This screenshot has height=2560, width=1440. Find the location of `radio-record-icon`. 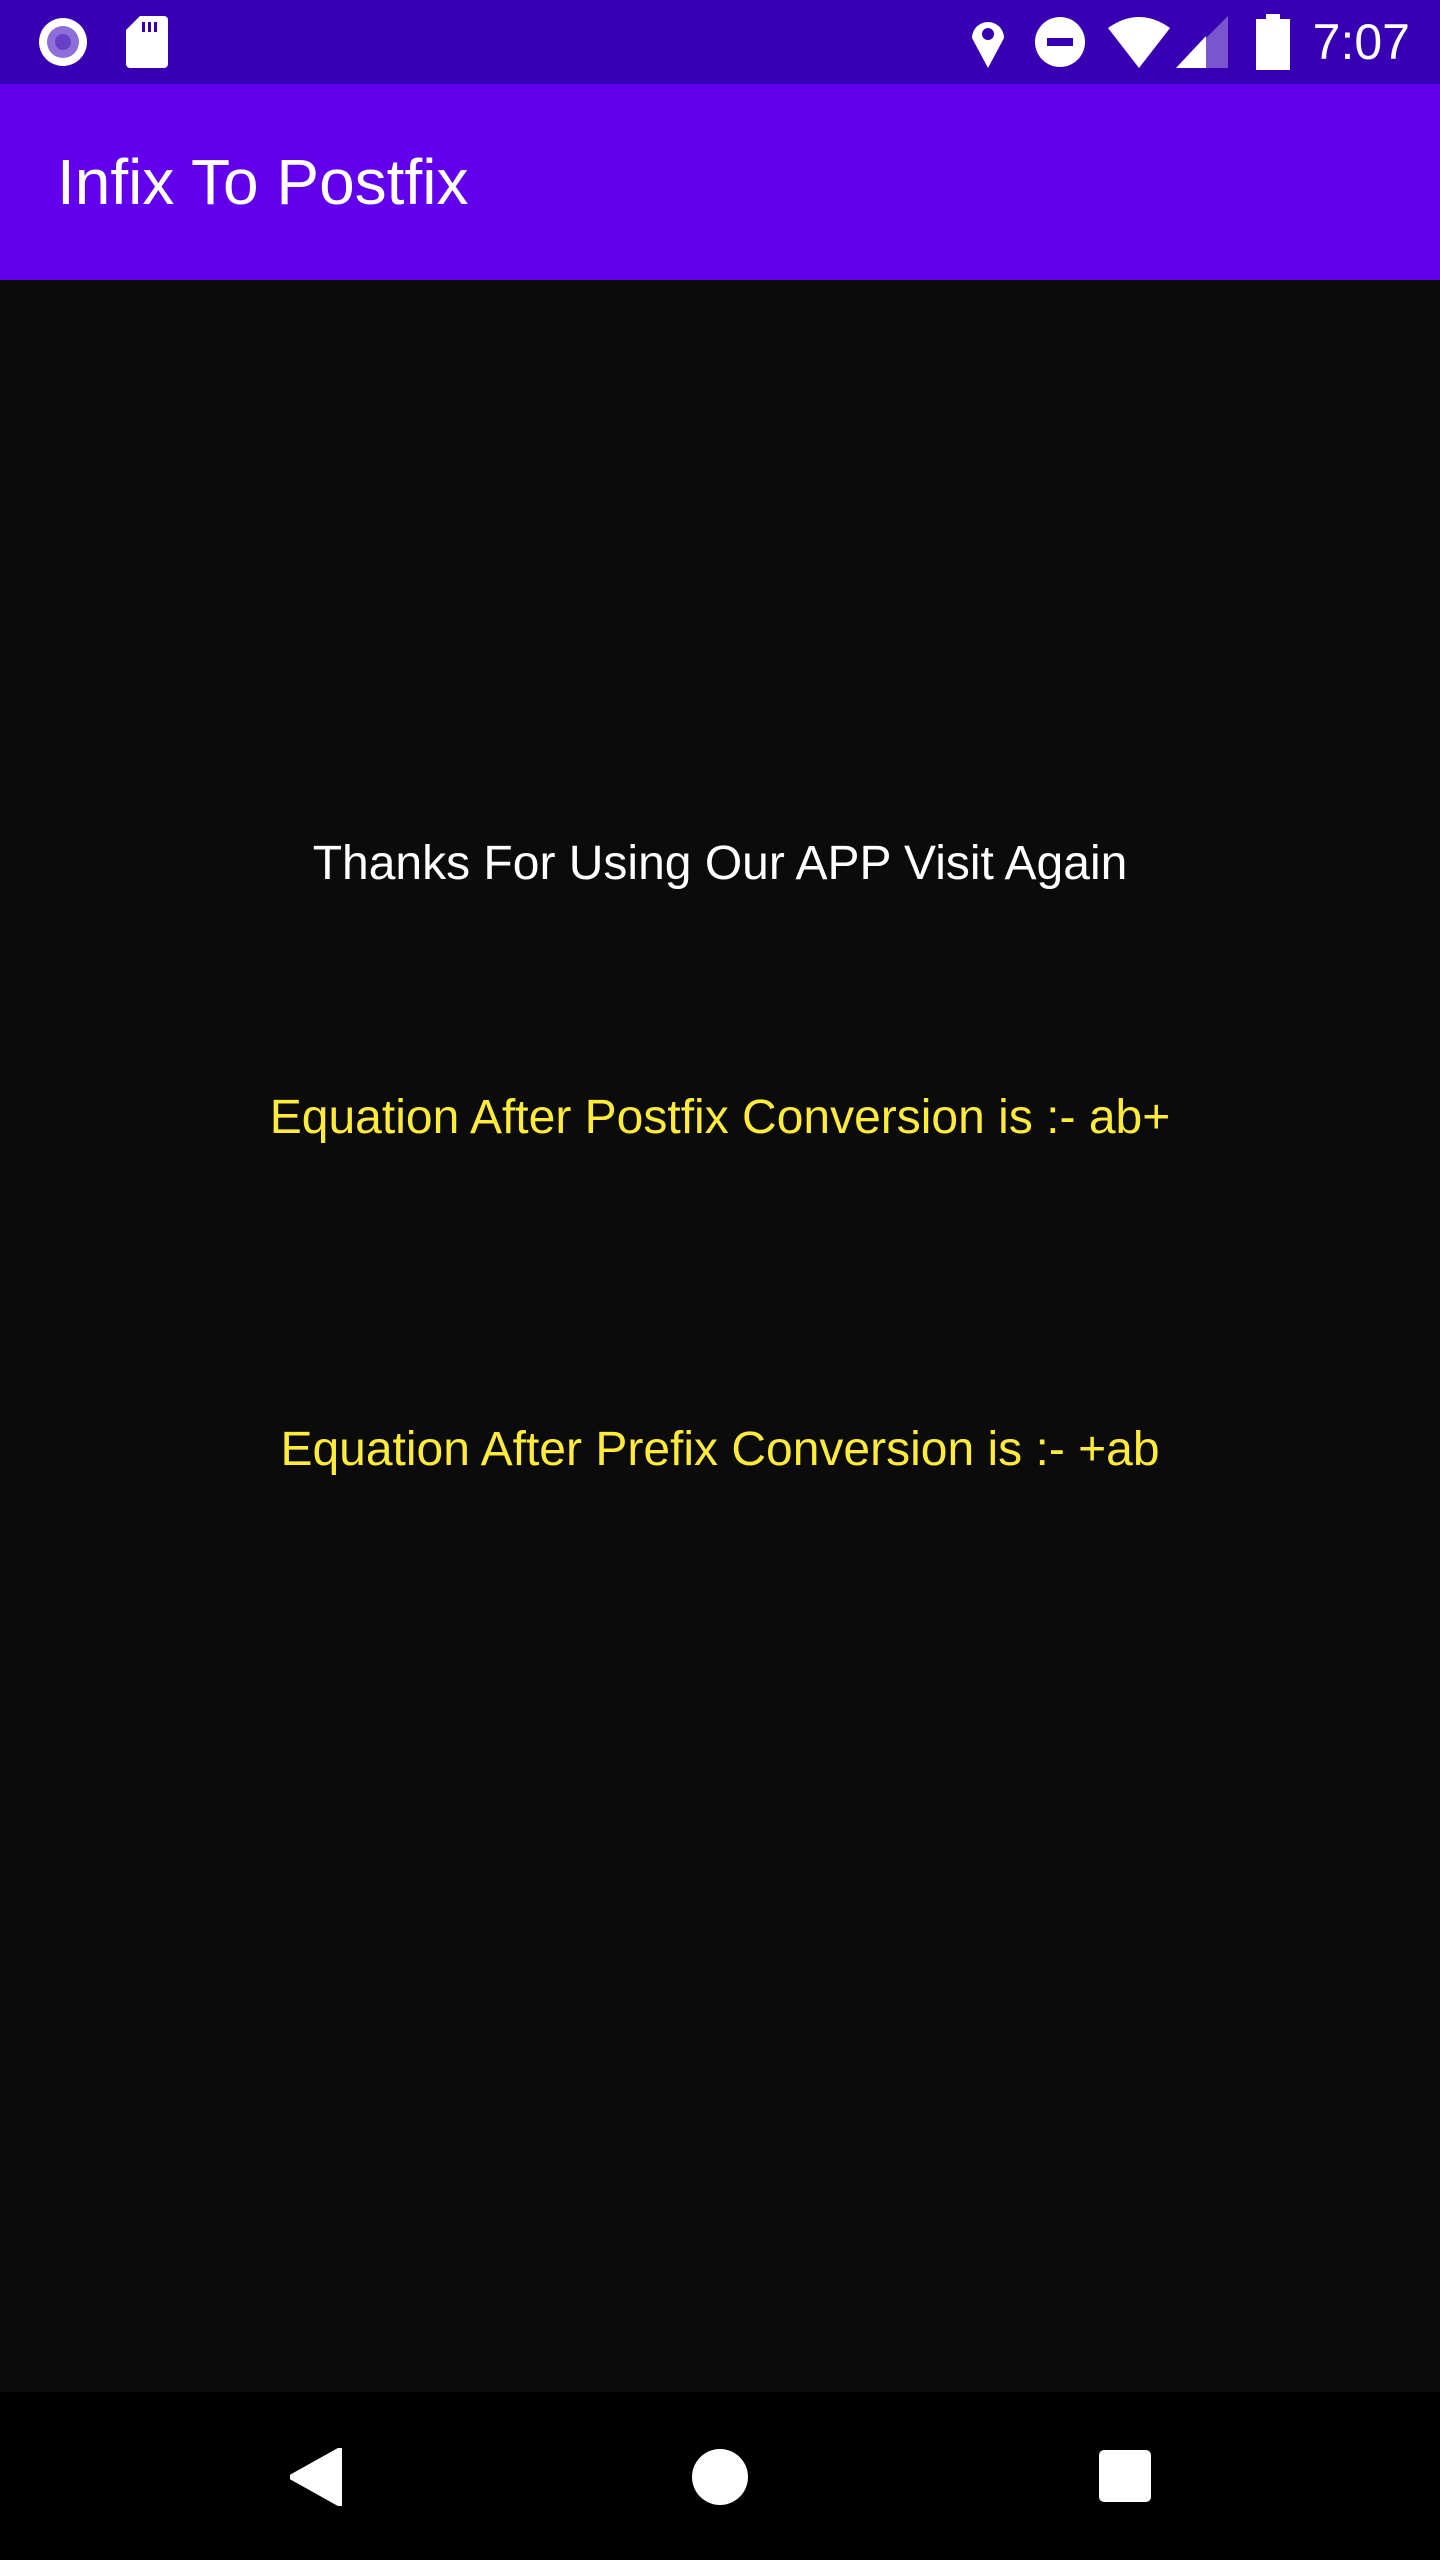

radio-record-icon is located at coordinates (63, 42).